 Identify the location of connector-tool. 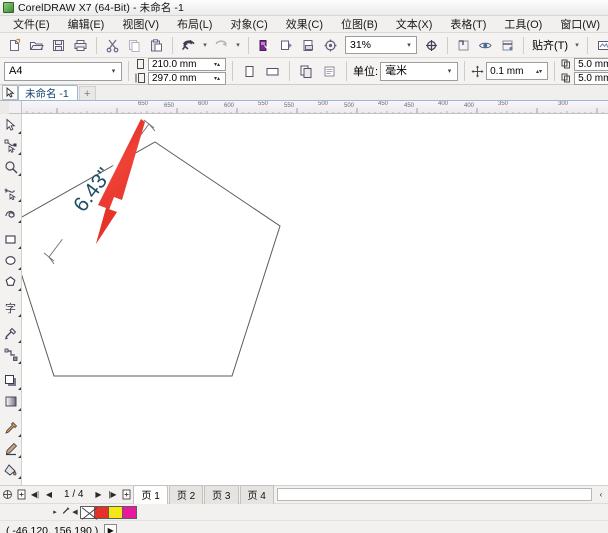
(11, 354).